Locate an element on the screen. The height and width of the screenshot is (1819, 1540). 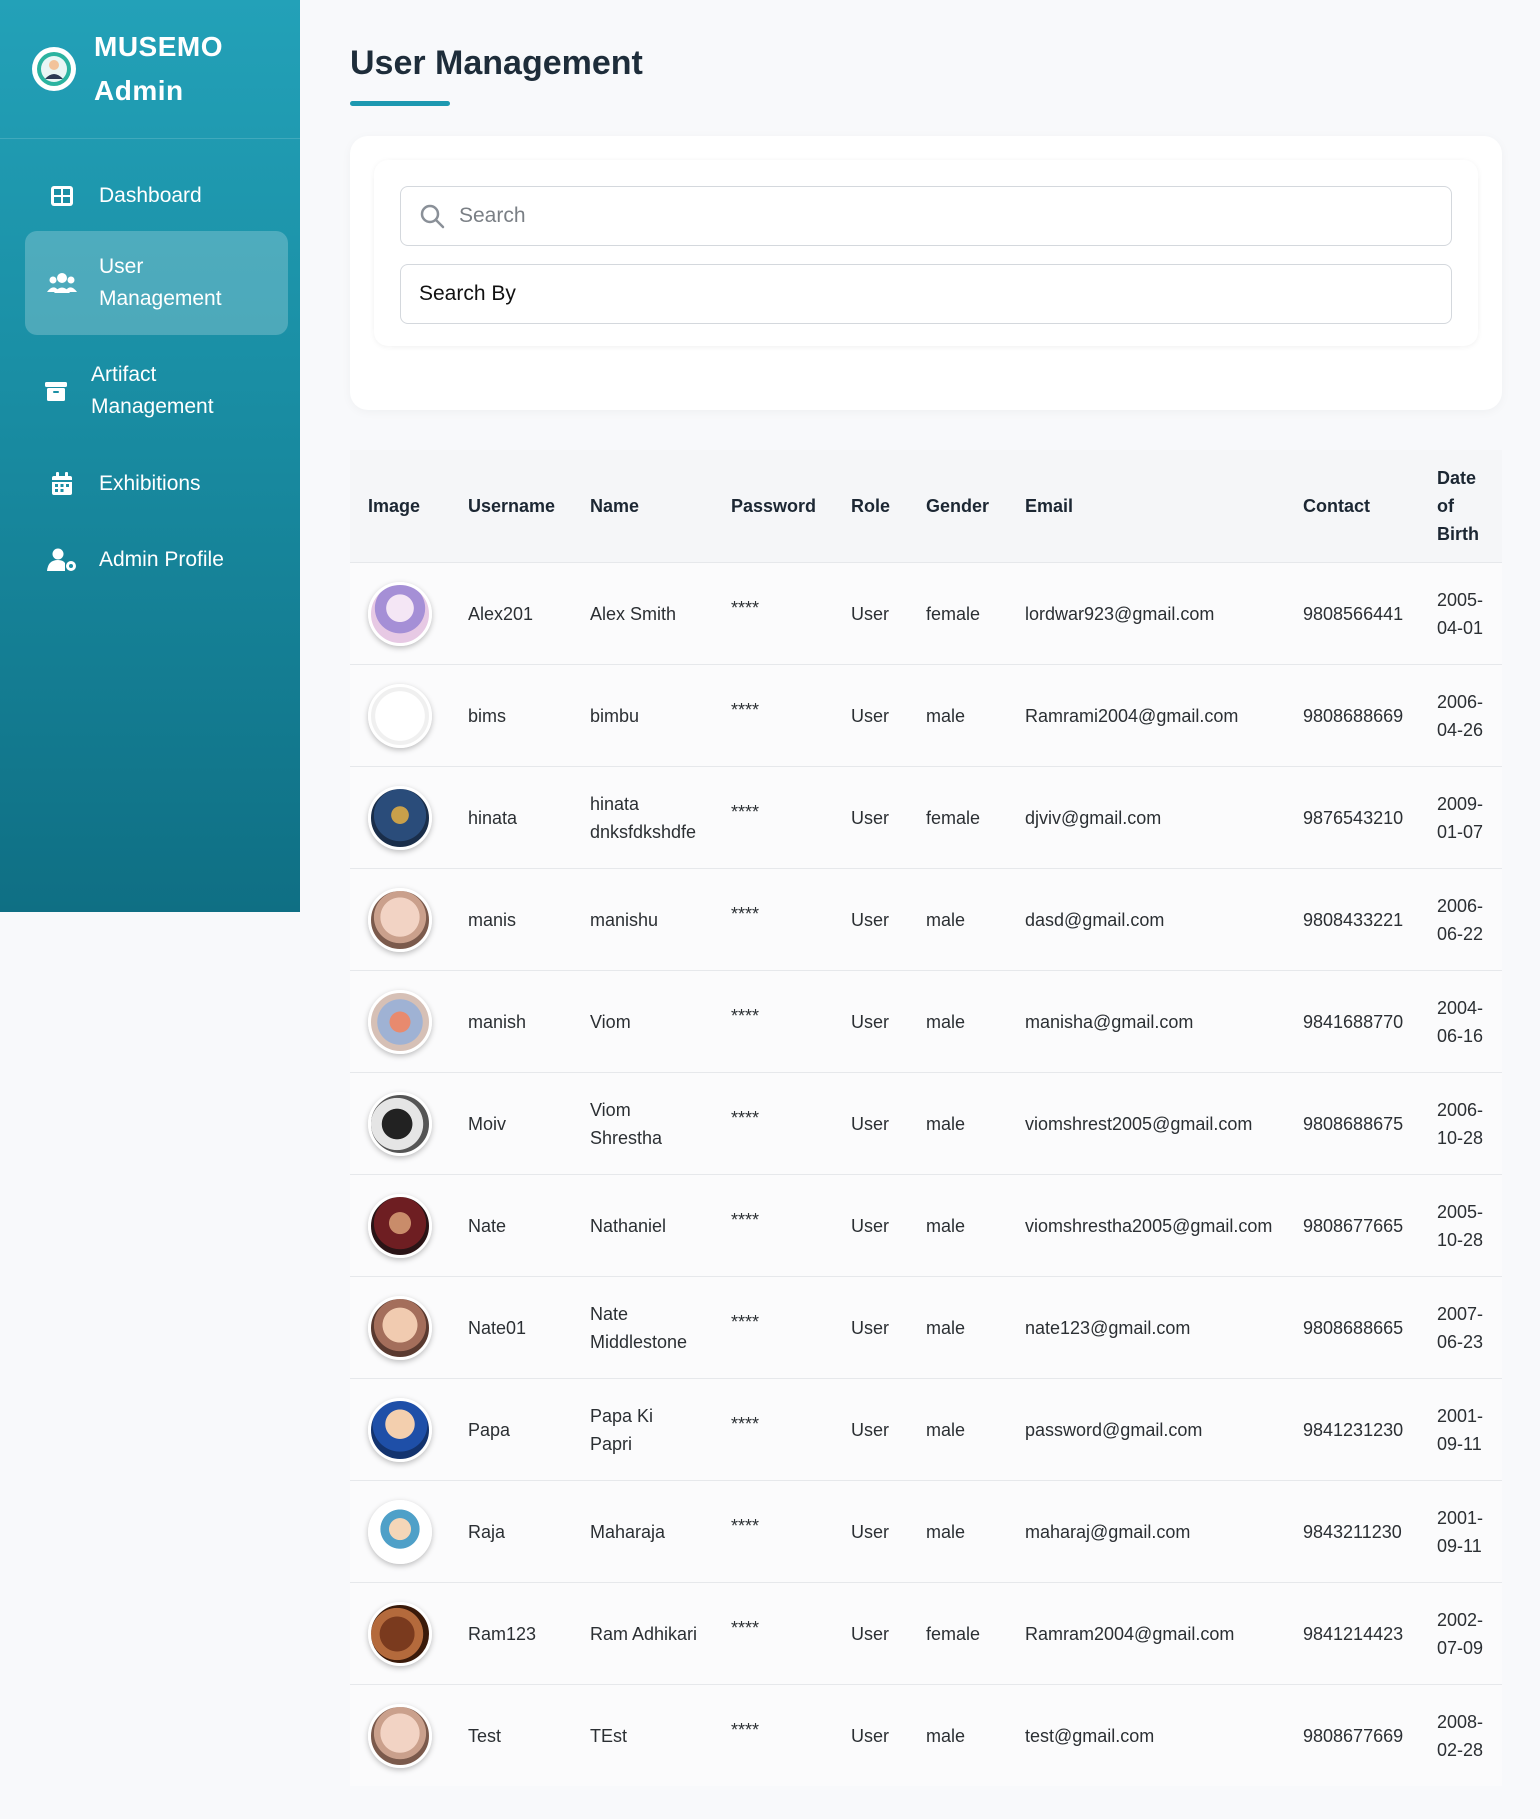
cell-username: Nate01 is located at coordinates (511, 1327).